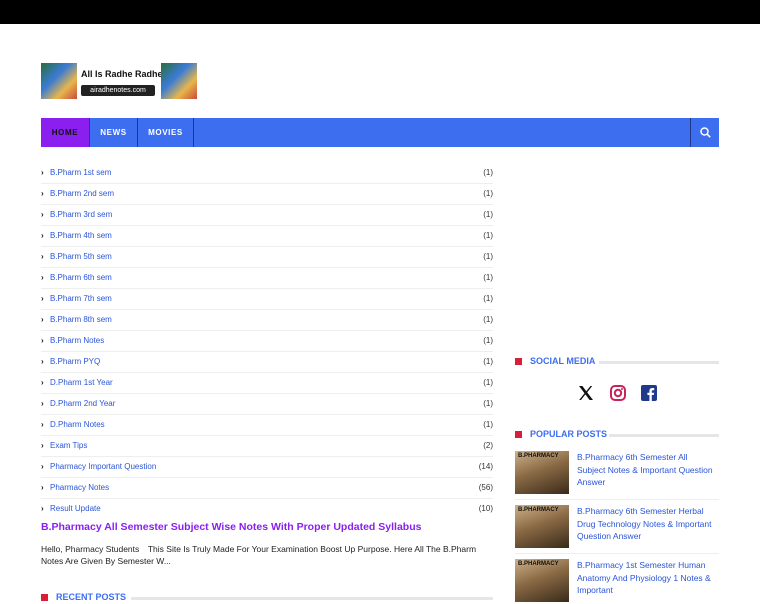  What do you see at coordinates (75, 361) in the screenshot?
I see `label-name: B.Pharm PYQ` at bounding box center [75, 361].